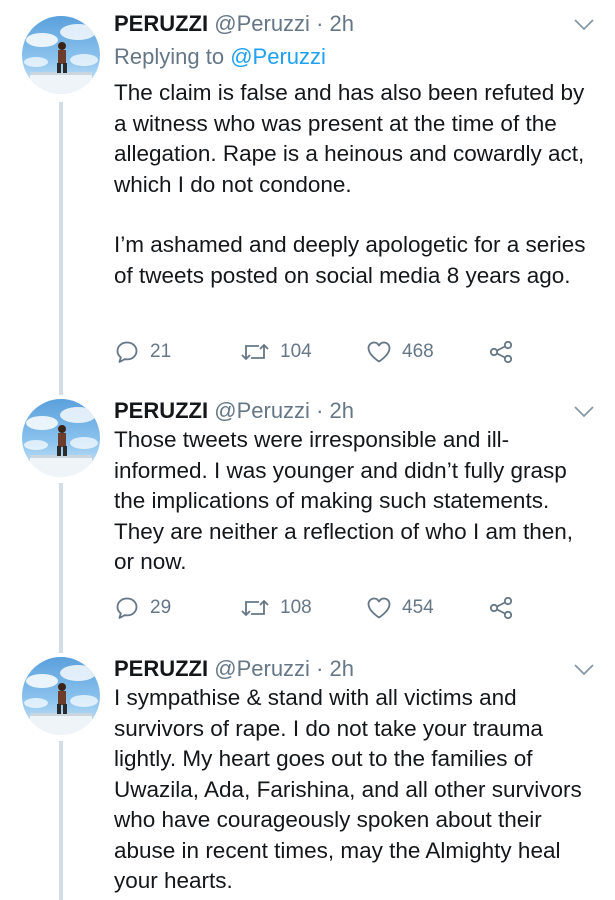 The height and width of the screenshot is (900, 615). I want to click on like-count: 454, so click(418, 607).